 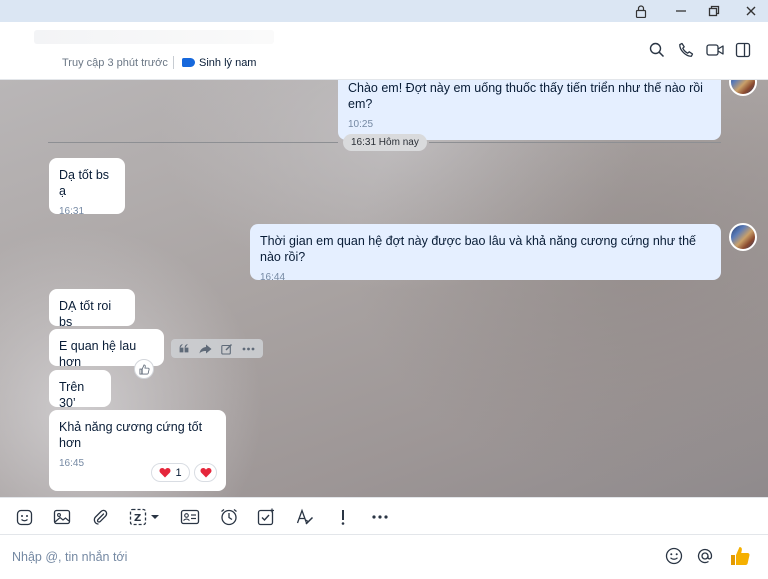 What do you see at coordinates (84, 183) in the screenshot?
I see `message-text: Dạ tốt bs ạ` at bounding box center [84, 183].